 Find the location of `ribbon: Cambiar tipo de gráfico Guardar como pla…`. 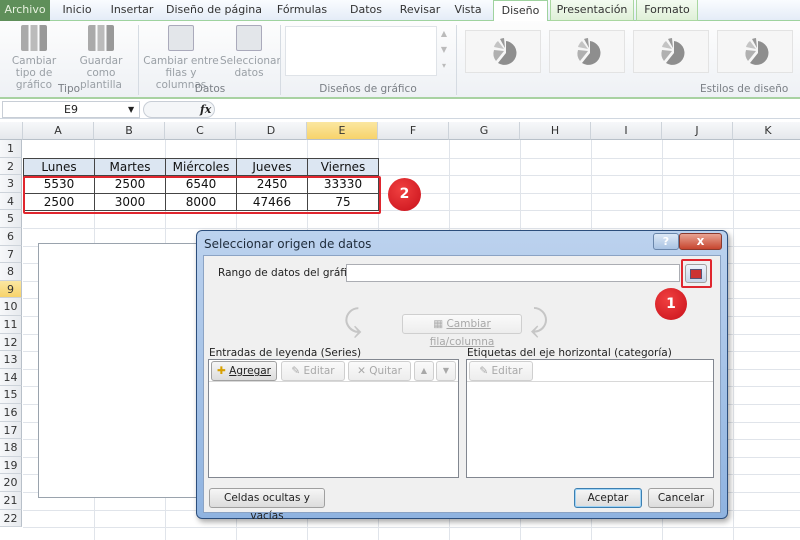

ribbon: Cambiar tipo de gráfico Guardar como pla… is located at coordinates (400, 60).